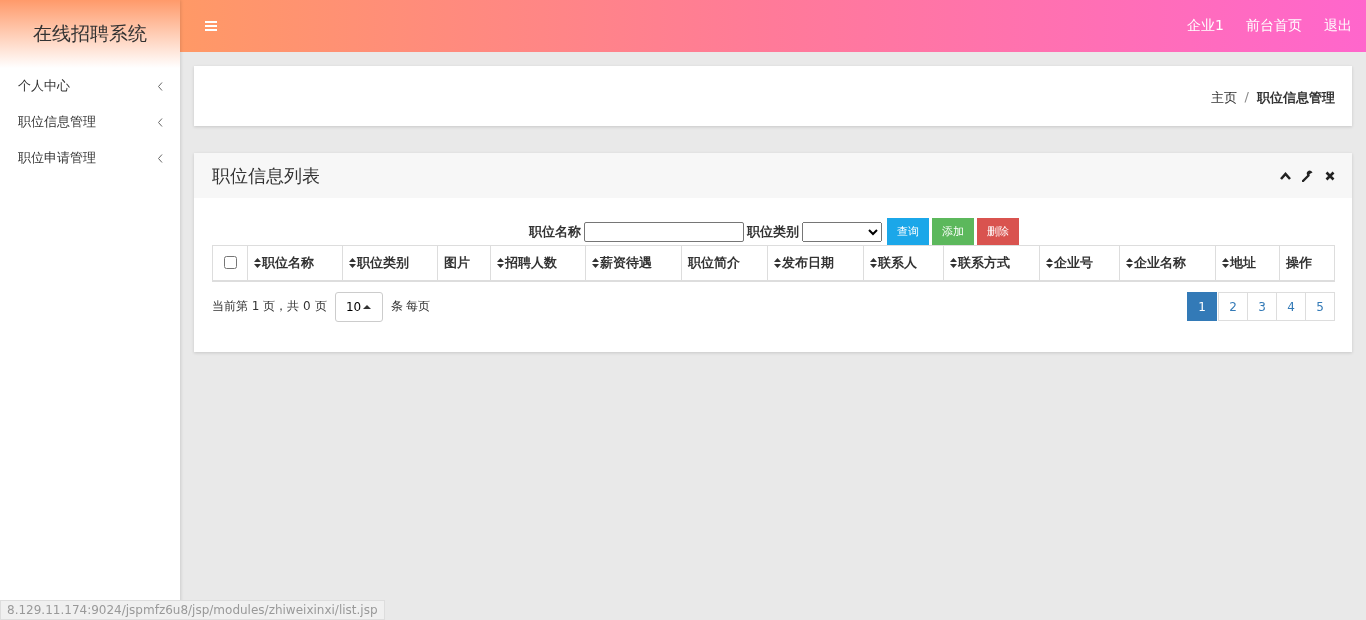 The image size is (1366, 620). What do you see at coordinates (1291, 306) in the screenshot?
I see `page-button: 4` at bounding box center [1291, 306].